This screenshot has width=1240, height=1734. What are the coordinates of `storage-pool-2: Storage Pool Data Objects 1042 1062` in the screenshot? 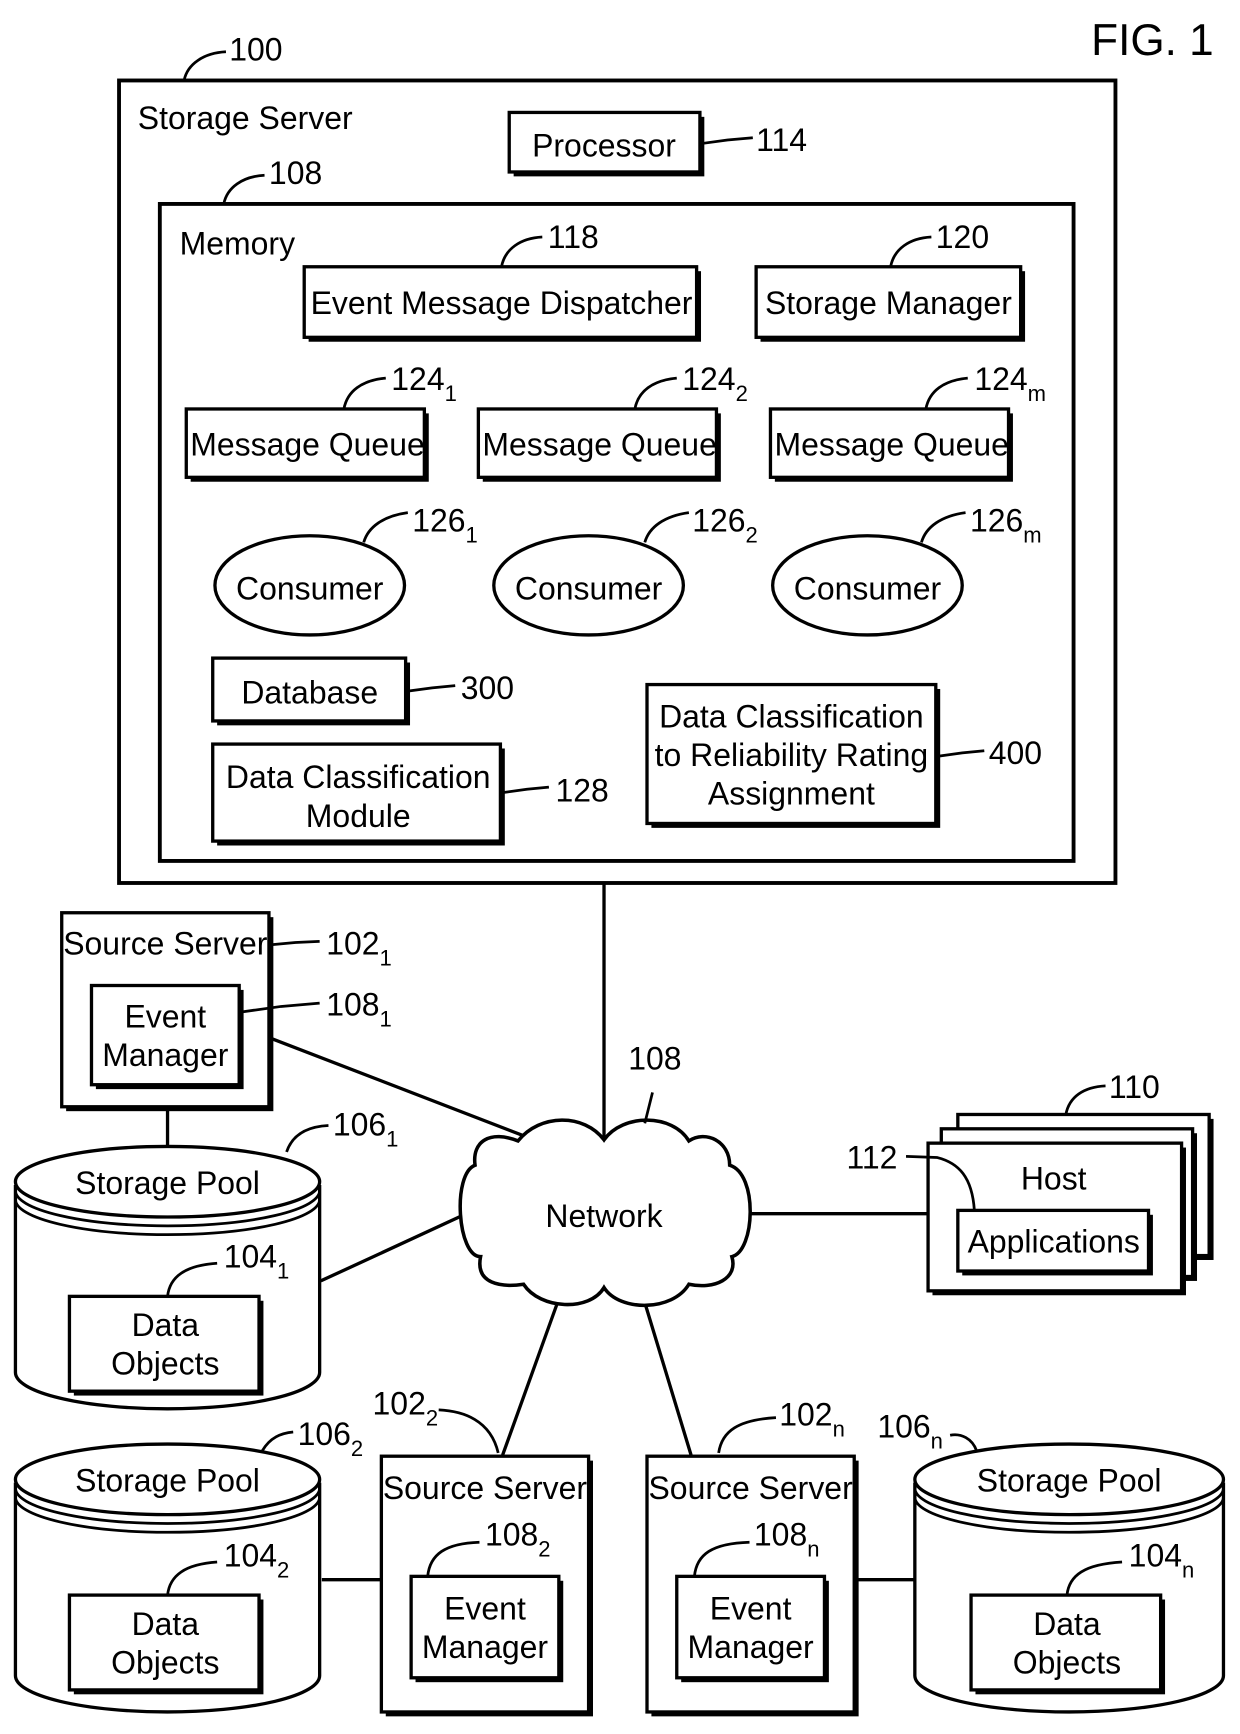 It's located at (188, 1565).